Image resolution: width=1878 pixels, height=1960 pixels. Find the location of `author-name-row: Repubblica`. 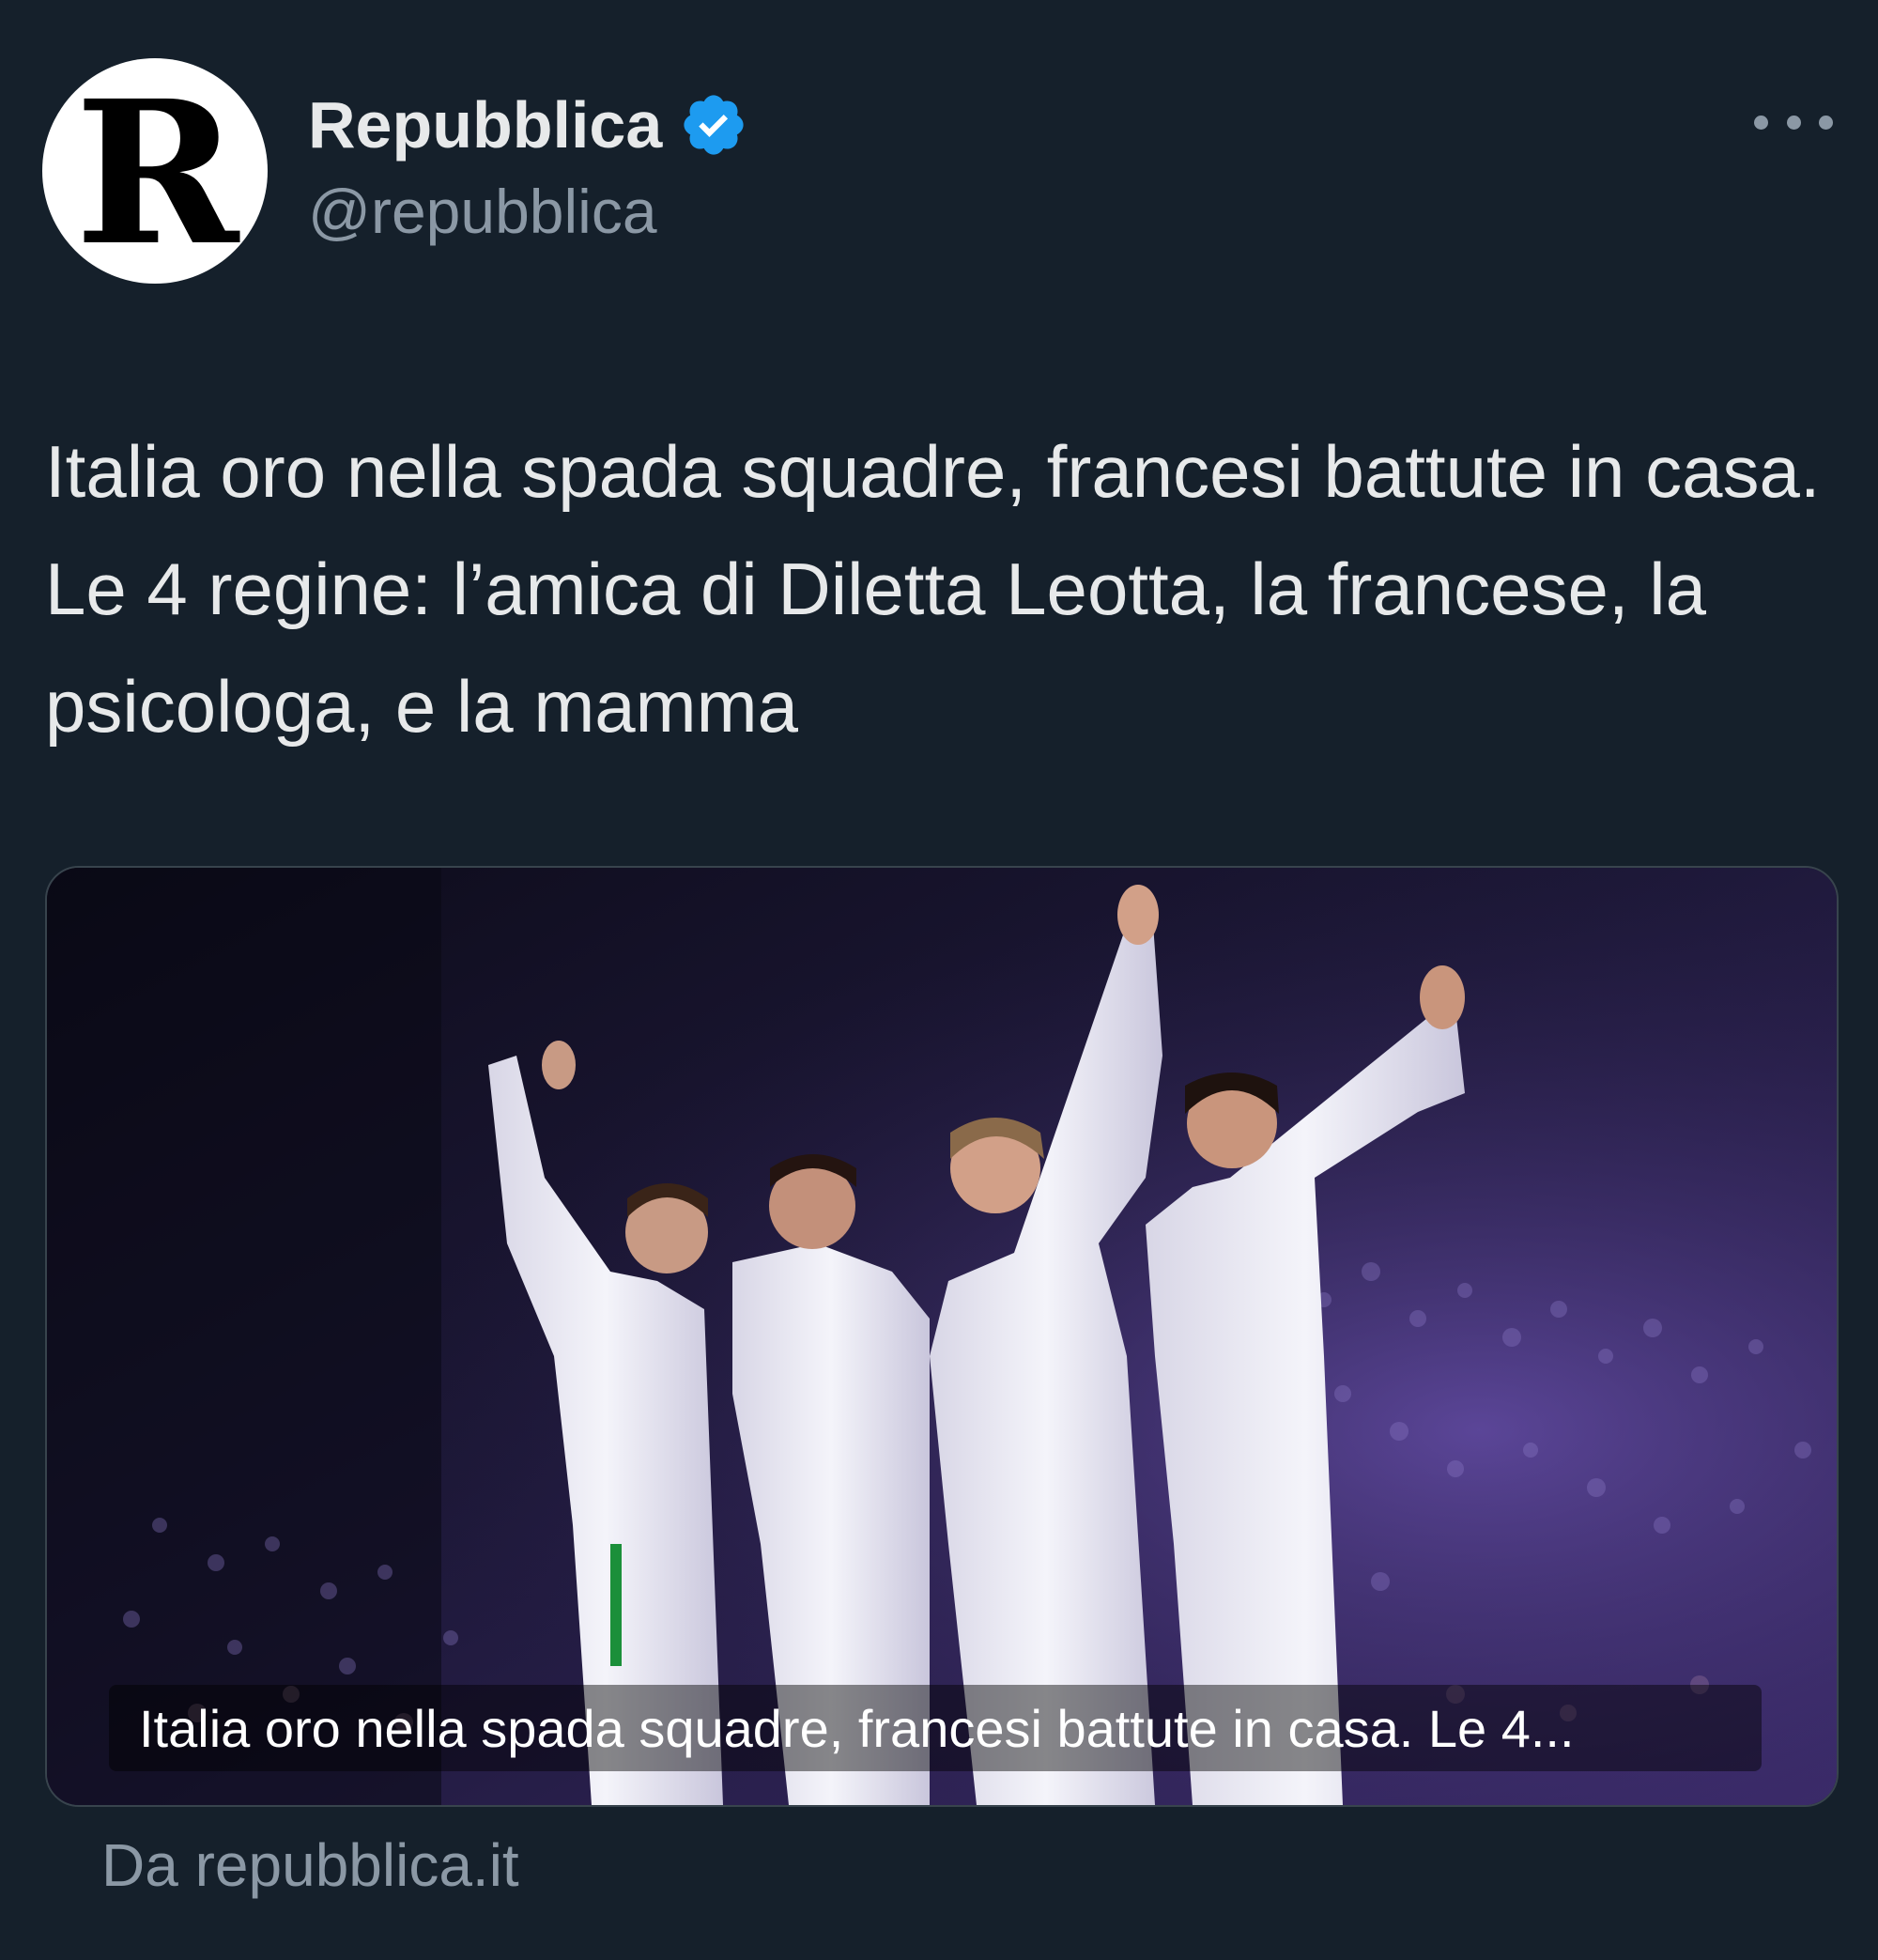

author-name-row: Repubblica is located at coordinates (528, 125).